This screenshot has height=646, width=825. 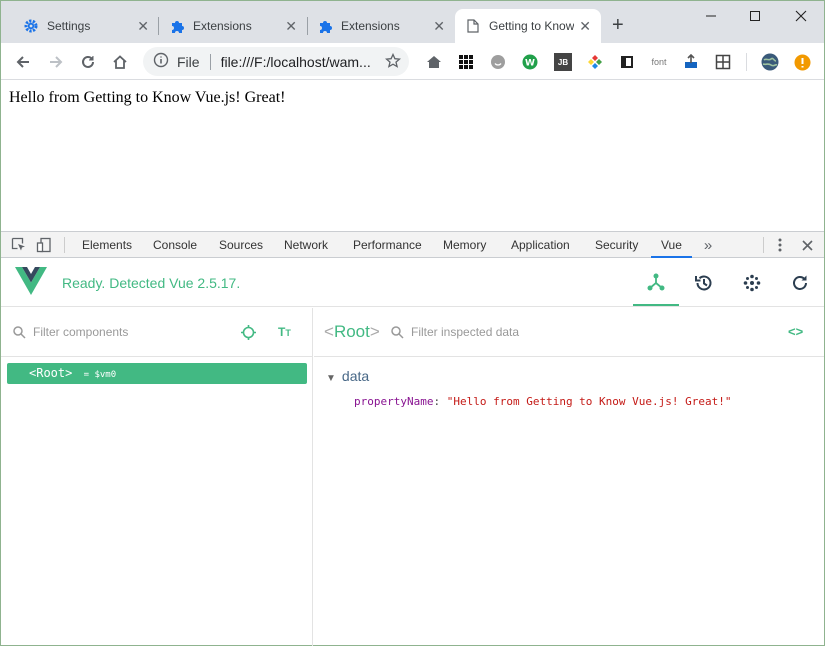 What do you see at coordinates (627, 62) in the screenshot?
I see `window-extension-icon` at bounding box center [627, 62].